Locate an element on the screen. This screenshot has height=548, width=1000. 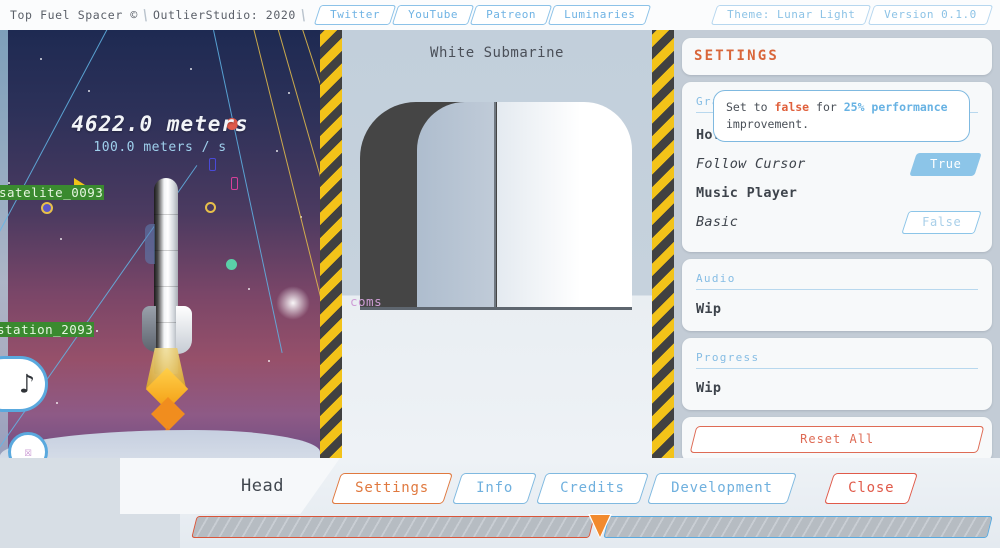
setting-toggle-follow-cursor: True is located at coordinates (945, 164).